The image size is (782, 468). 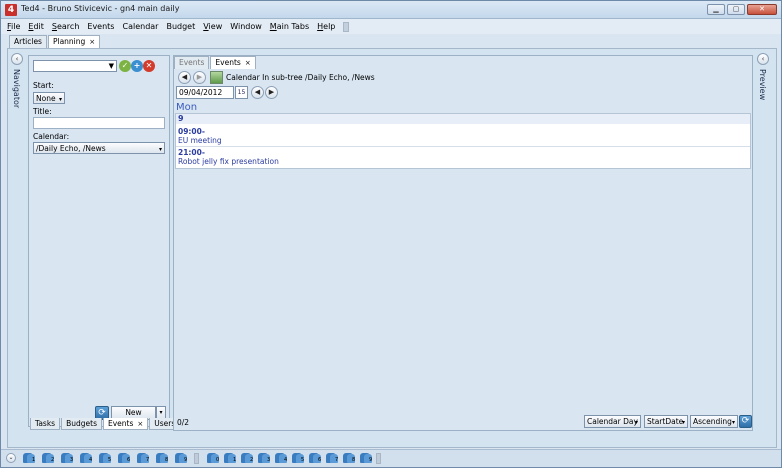 I want to click on toolbar-group-button: 3, so click(x=68, y=458).